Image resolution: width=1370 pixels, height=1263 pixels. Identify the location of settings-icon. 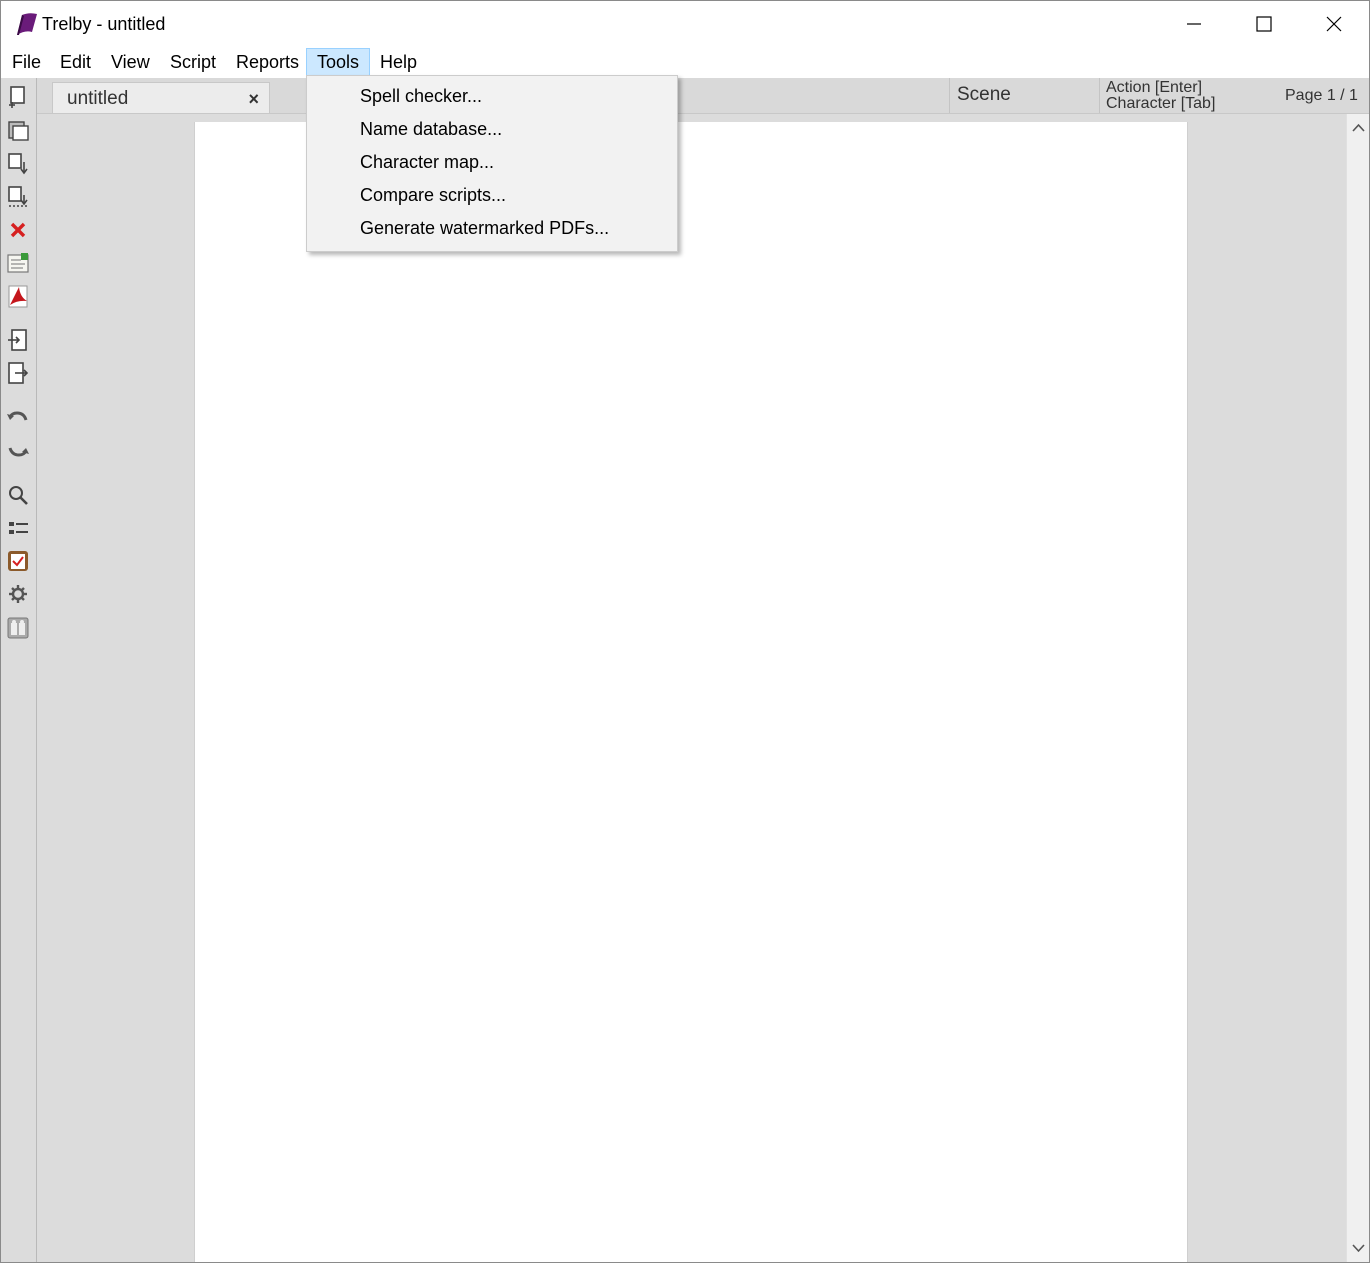
(18, 594).